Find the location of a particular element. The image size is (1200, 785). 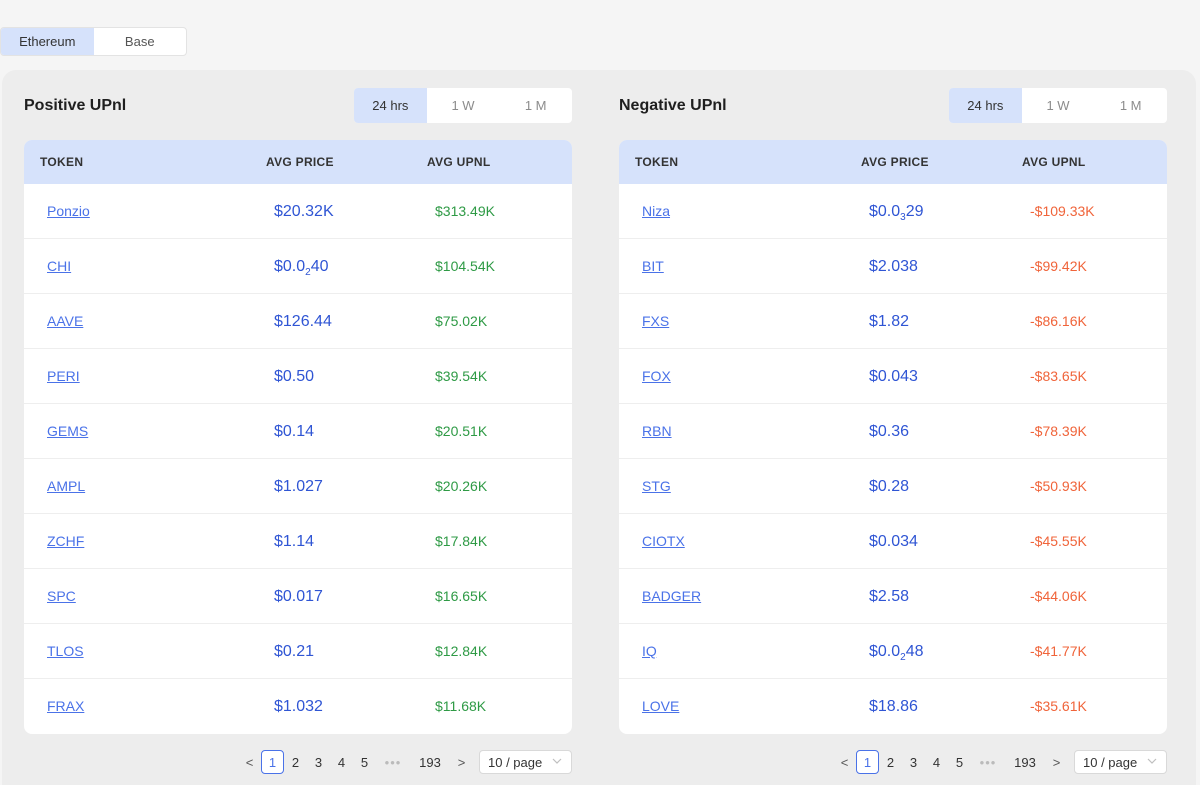

avg-price-main: $0.034 is located at coordinates (893, 541).